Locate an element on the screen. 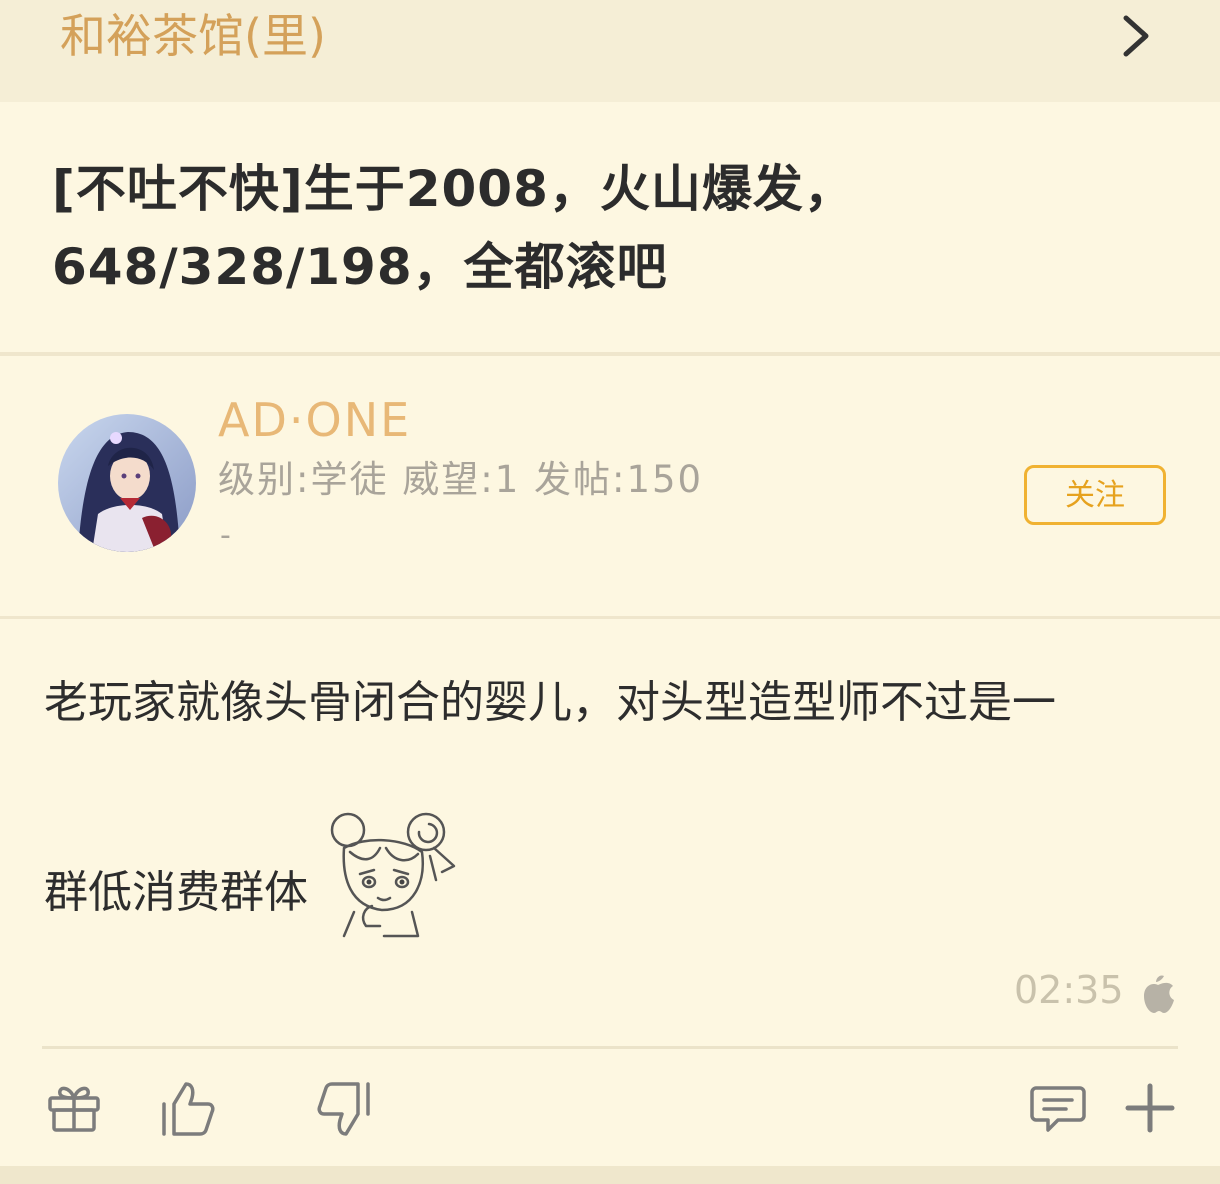  author-signature: - is located at coordinates (225, 535).